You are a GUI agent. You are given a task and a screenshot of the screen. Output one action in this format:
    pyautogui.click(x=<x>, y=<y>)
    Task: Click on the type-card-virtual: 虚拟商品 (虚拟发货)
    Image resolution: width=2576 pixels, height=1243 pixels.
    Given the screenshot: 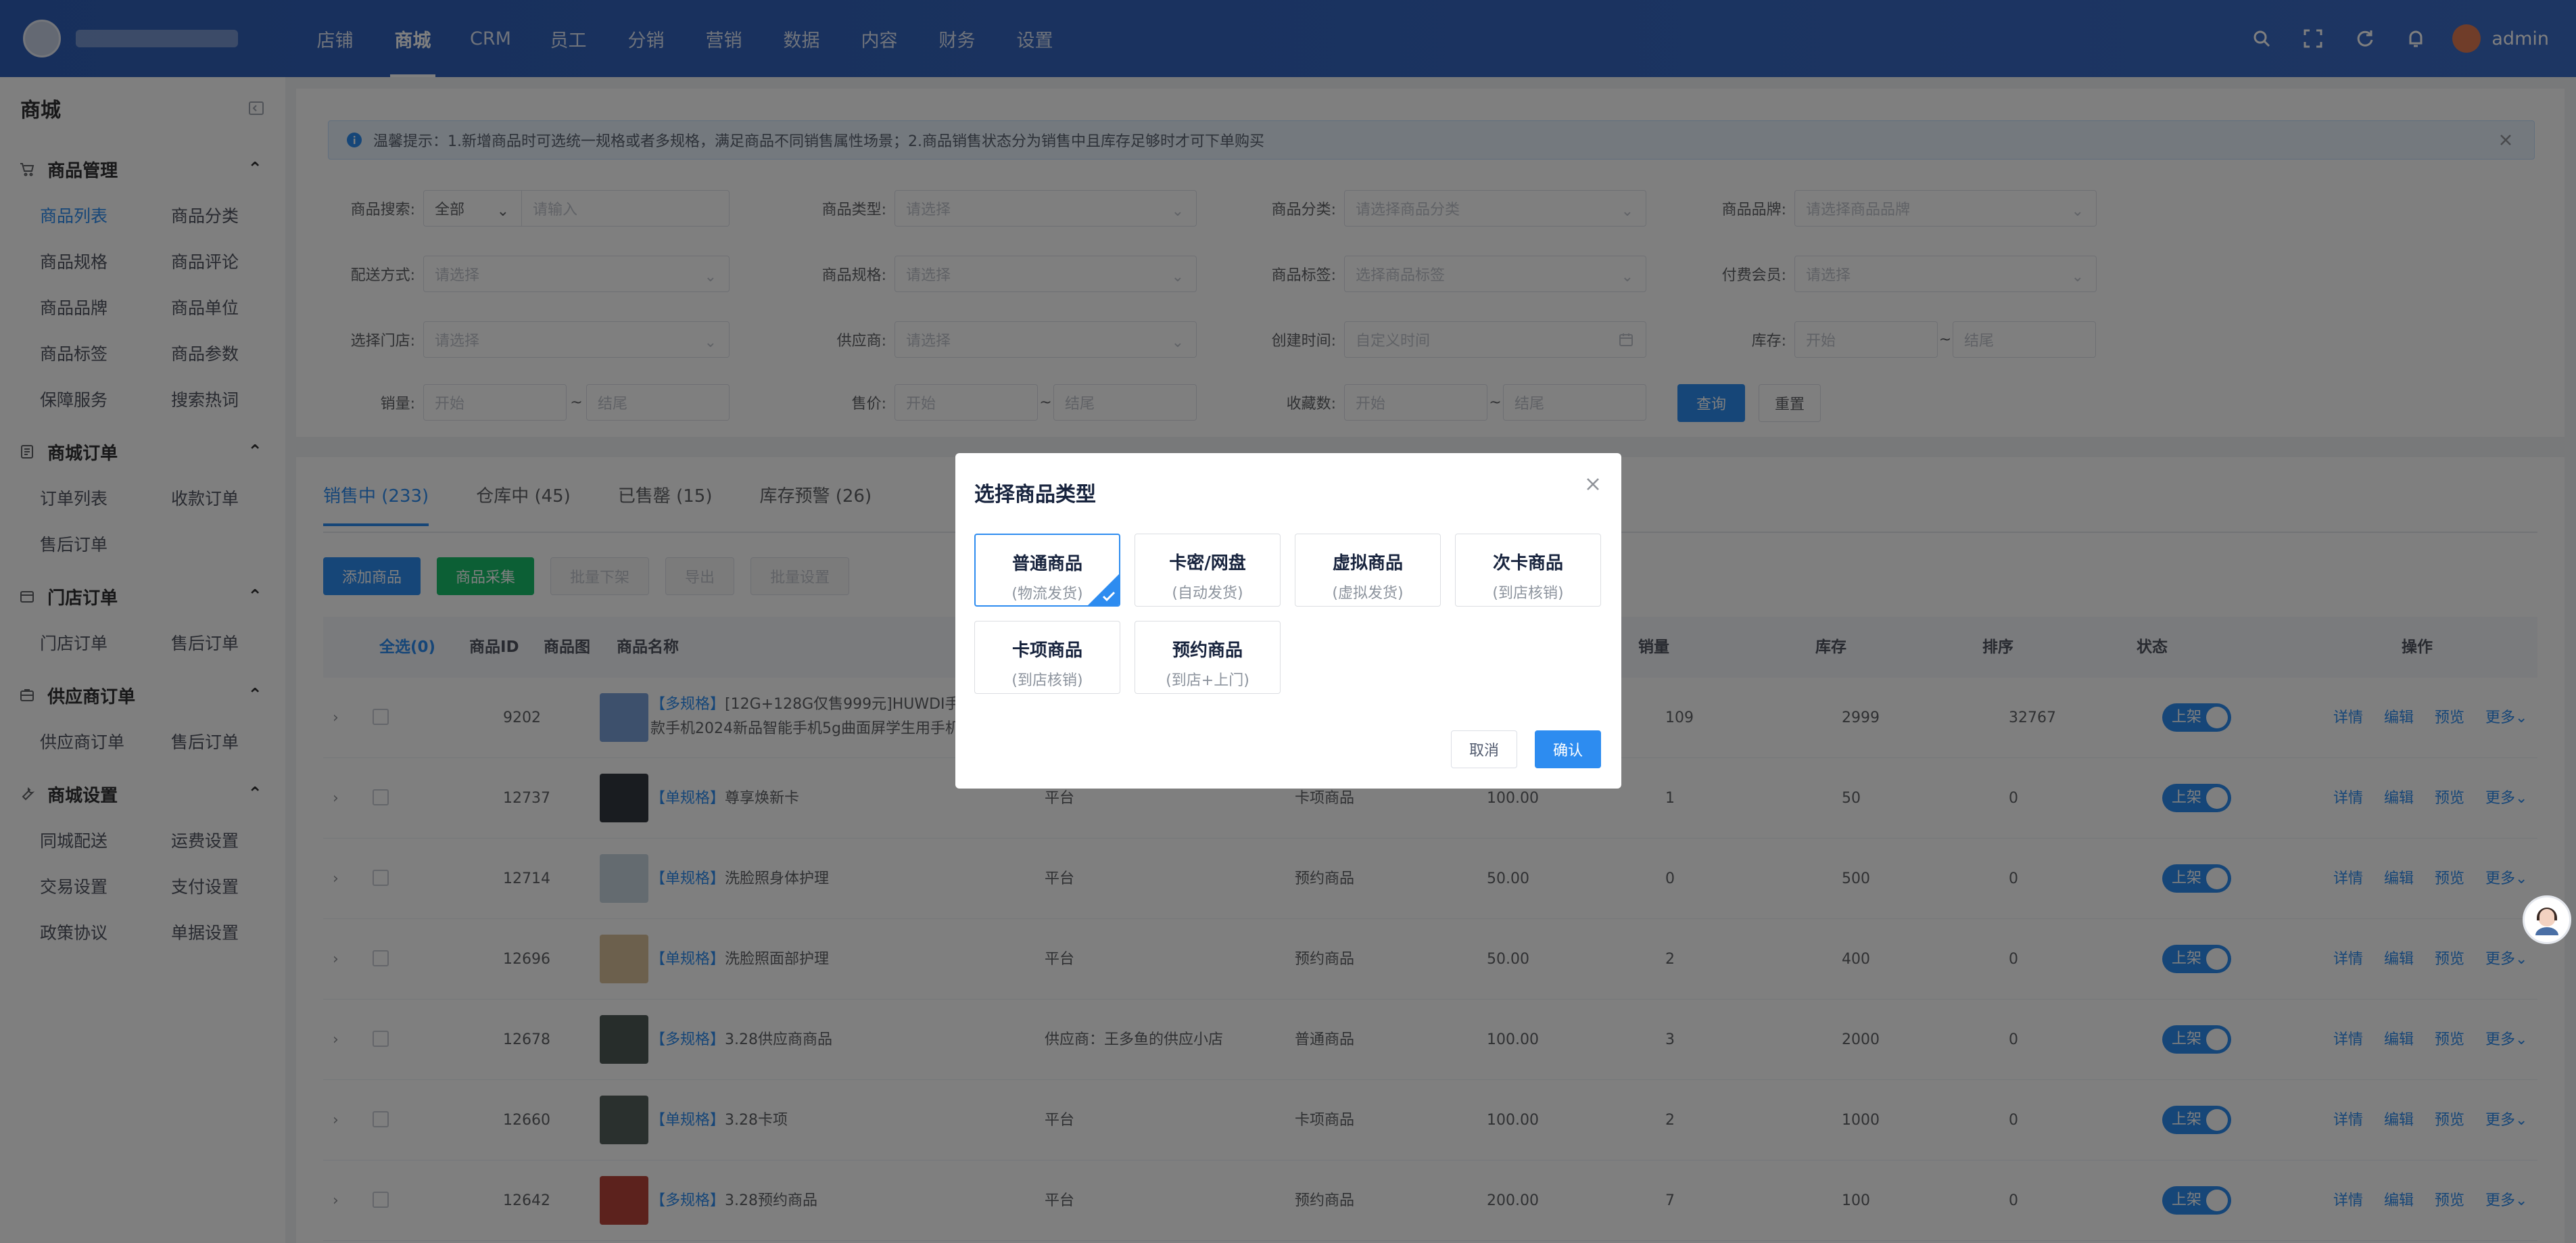 What is the action you would take?
    pyautogui.click(x=1368, y=571)
    